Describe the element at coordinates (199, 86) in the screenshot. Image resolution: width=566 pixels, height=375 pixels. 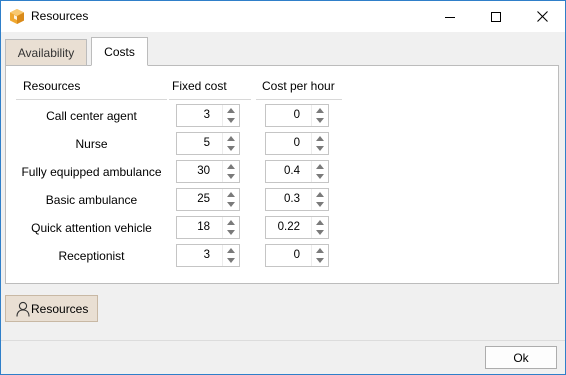
I see `header-fixed-cost: Fixed cost` at that location.